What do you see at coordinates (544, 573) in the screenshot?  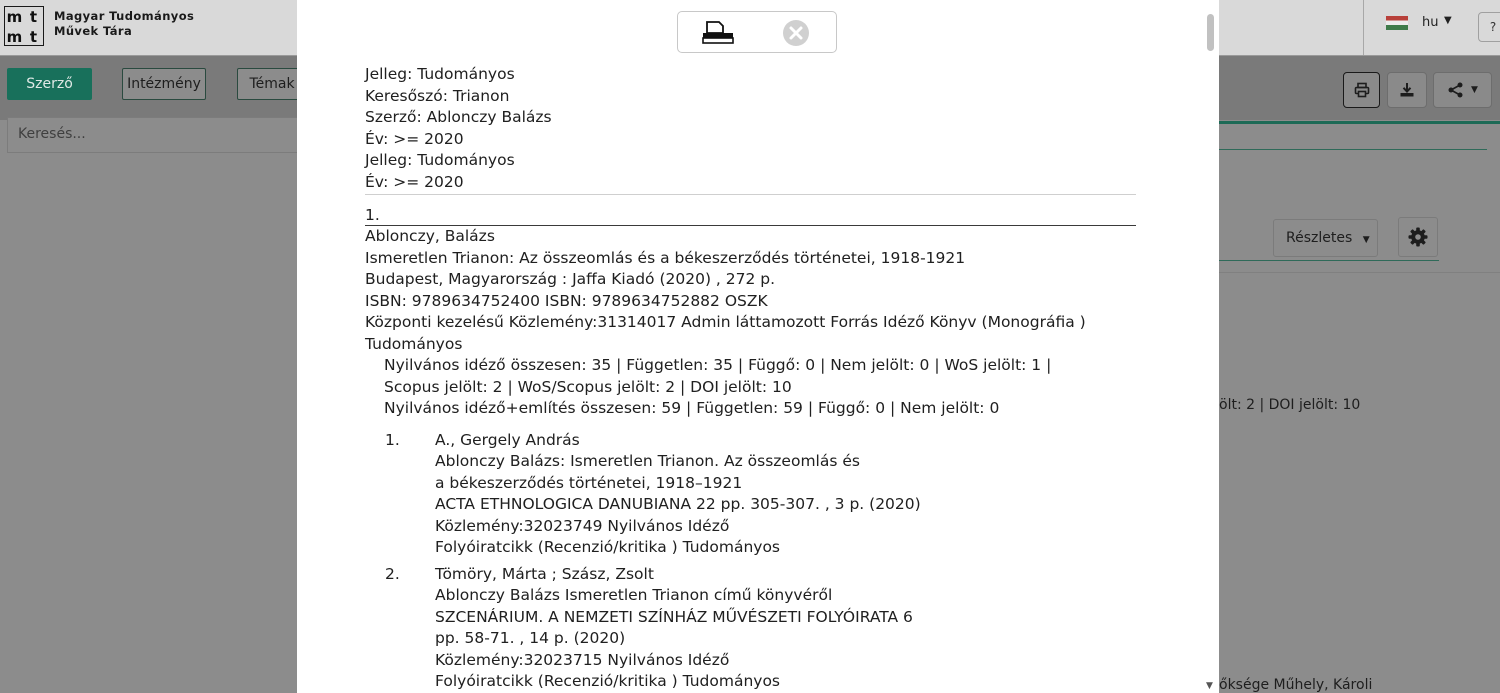 I see `citation-author: Tömöry, Márta ; Szász, Zsolt` at bounding box center [544, 573].